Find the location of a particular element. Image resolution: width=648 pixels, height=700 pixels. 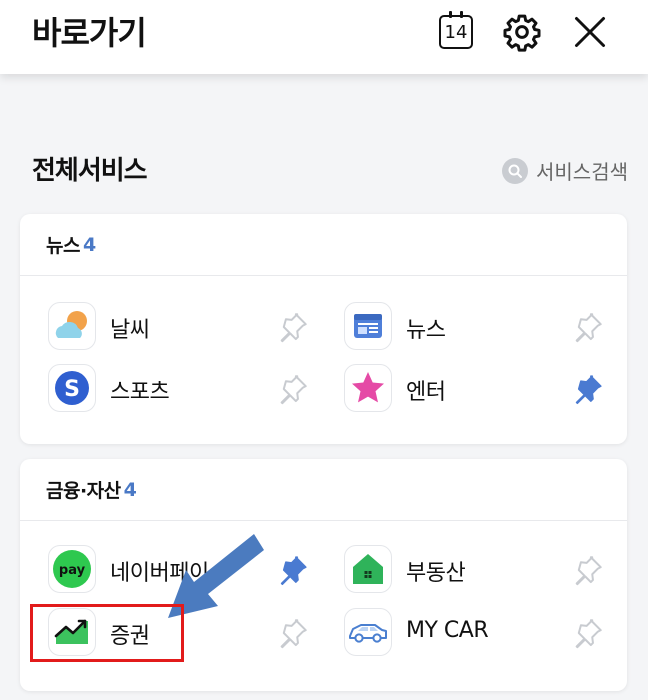

category-name: 금융·자산 is located at coordinates (83, 491).